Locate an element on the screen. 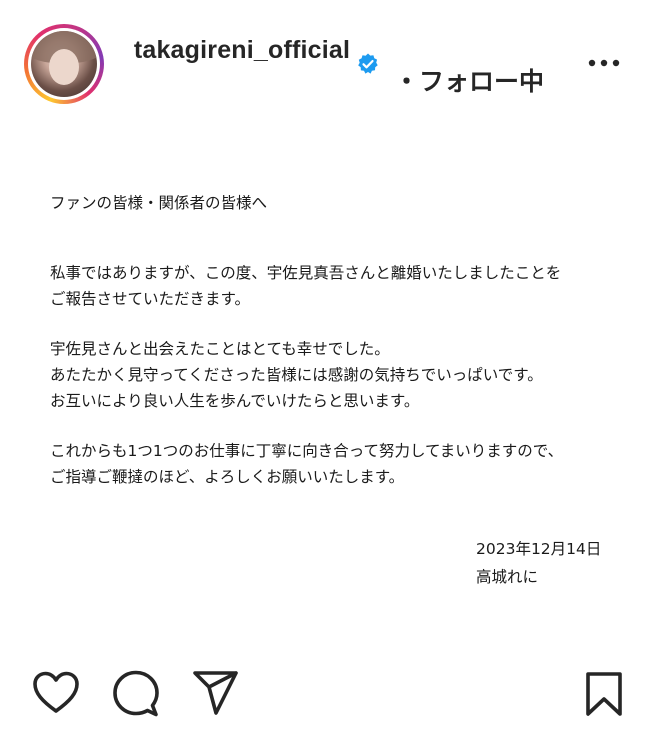  avatar-photo is located at coordinates (64, 64).